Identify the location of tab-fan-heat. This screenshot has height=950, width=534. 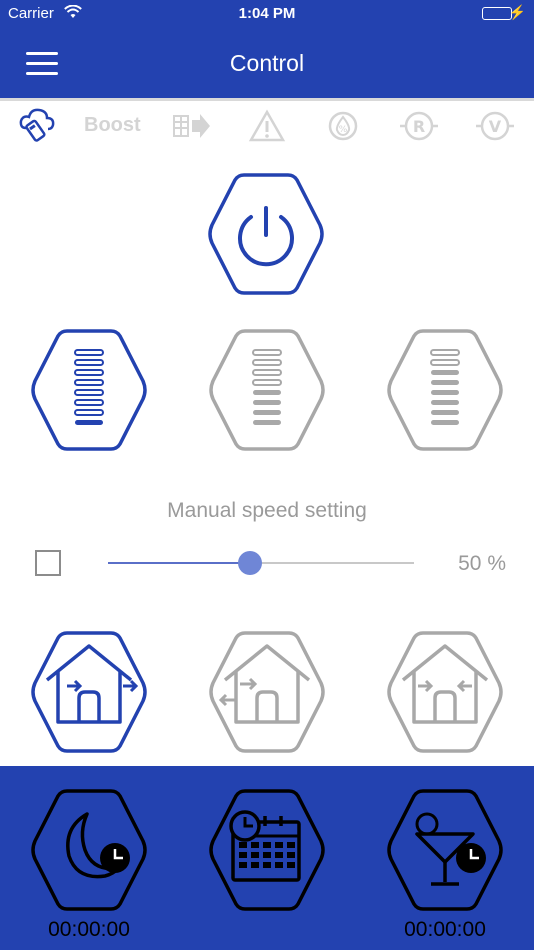
(191, 127).